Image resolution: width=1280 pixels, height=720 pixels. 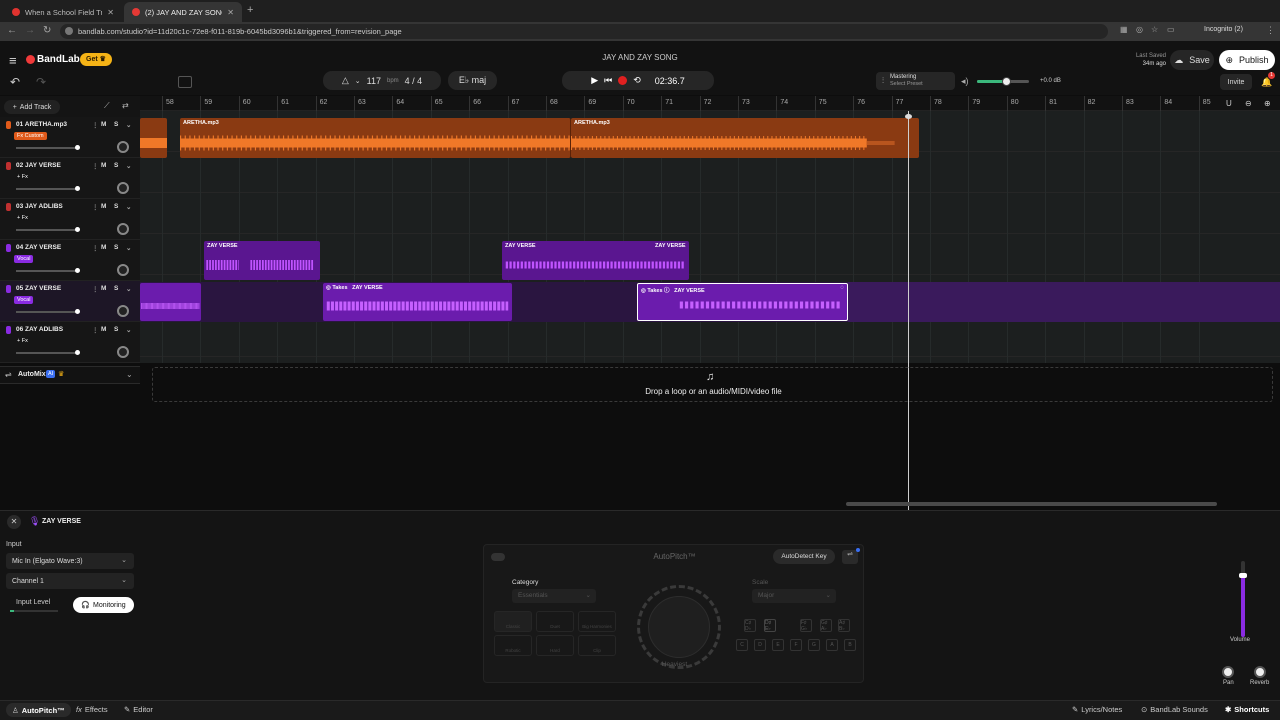 What do you see at coordinates (1174, 709) in the screenshot?
I see `bandlab-sounds-button: ⊙ BandLab Sounds` at bounding box center [1174, 709].